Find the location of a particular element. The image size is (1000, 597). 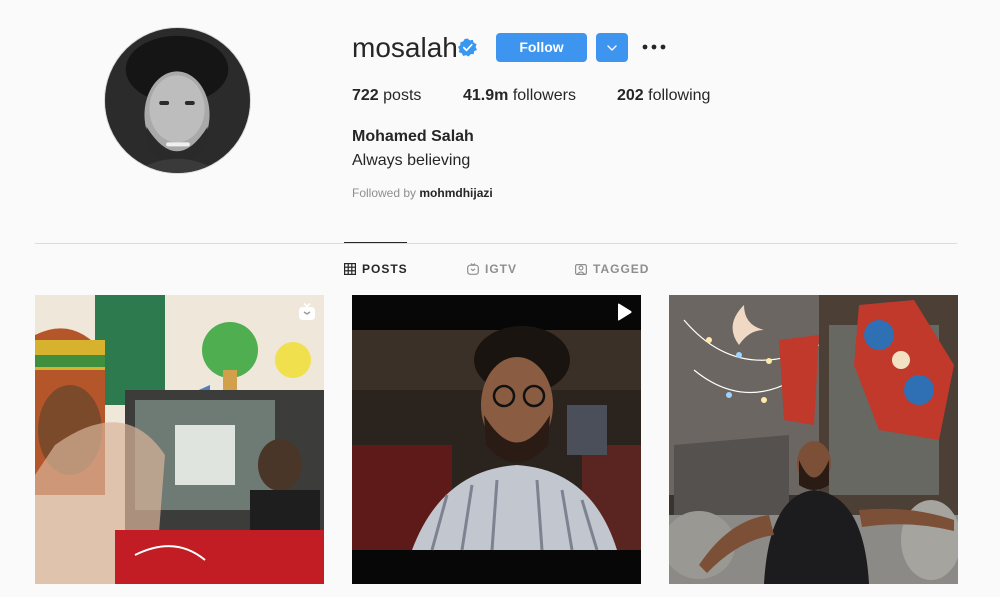

grid-icon is located at coordinates (350, 269).